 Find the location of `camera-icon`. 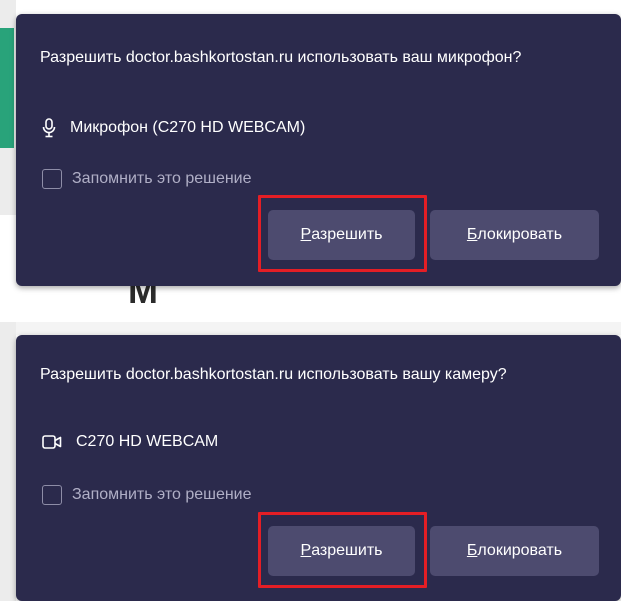

camera-icon is located at coordinates (52, 442).